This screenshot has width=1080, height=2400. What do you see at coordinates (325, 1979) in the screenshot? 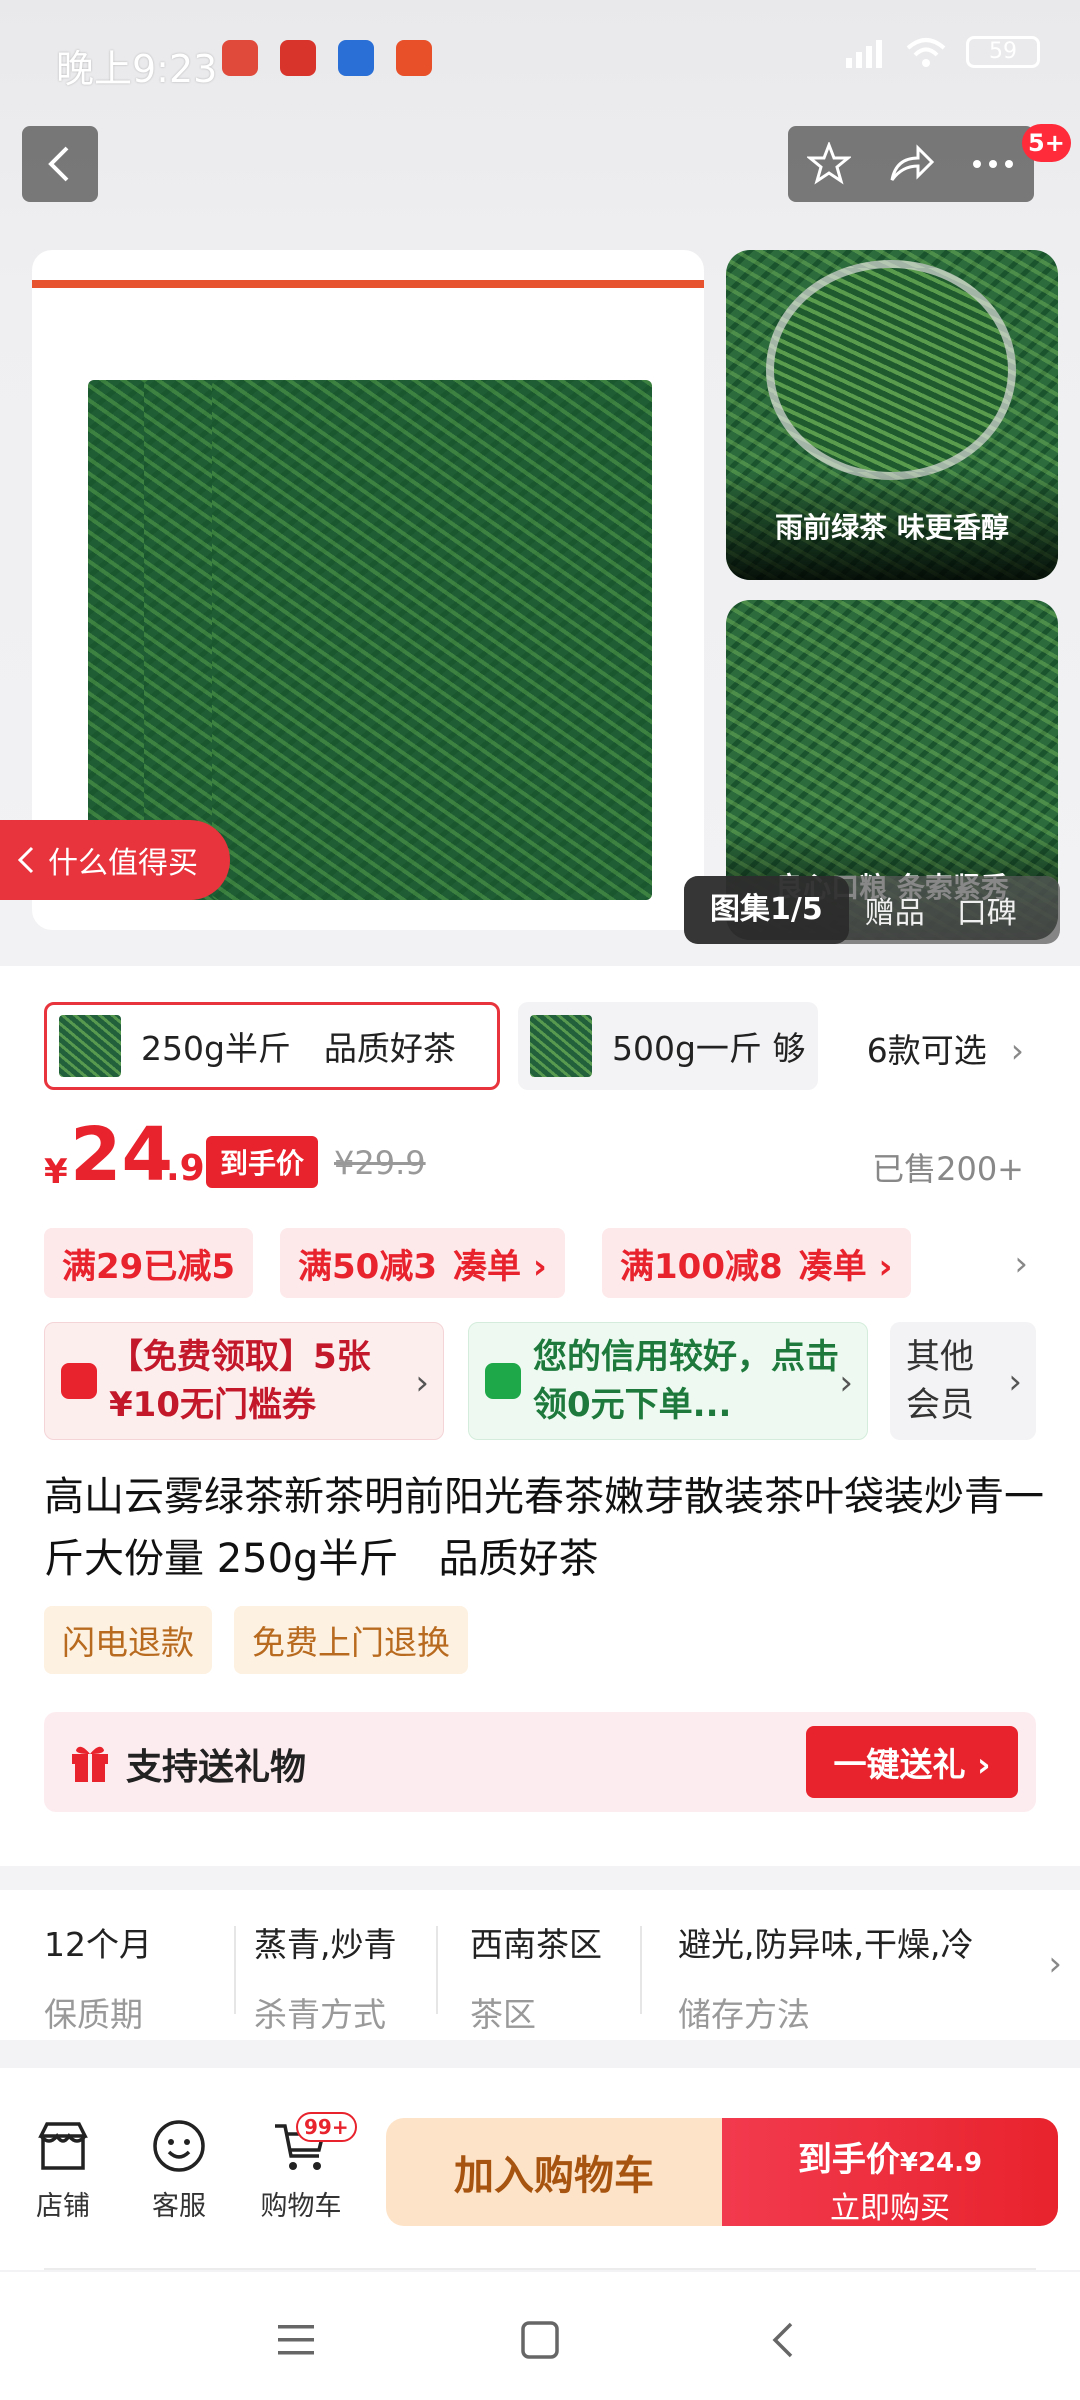
I see `attribute-fixing-method: 蒸青,炒青 杀青方式` at bounding box center [325, 1979].